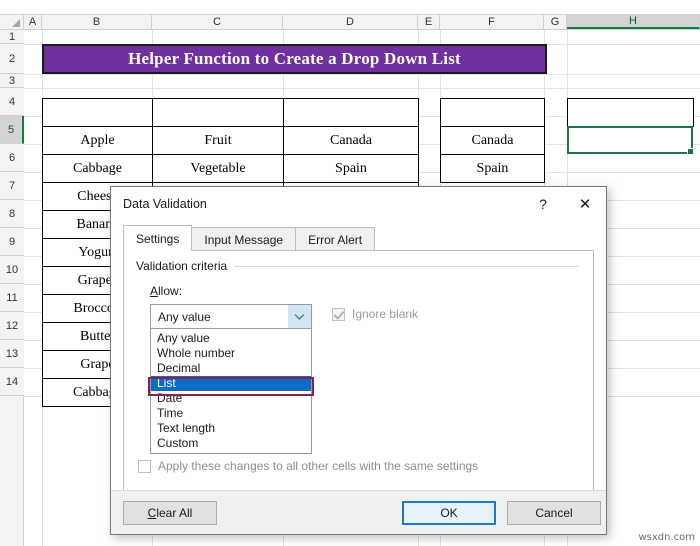 This screenshot has width=700, height=546. What do you see at coordinates (12, 22) in the screenshot?
I see `select-all-corner` at bounding box center [12, 22].